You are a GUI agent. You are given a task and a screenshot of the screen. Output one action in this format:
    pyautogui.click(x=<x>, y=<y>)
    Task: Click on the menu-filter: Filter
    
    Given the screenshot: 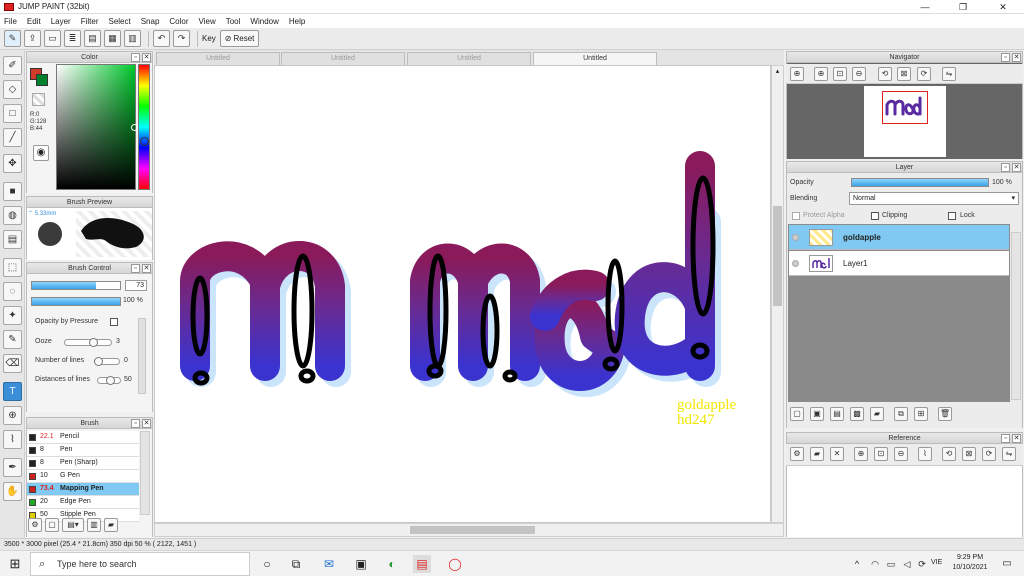 What is the action you would take?
    pyautogui.click(x=90, y=21)
    